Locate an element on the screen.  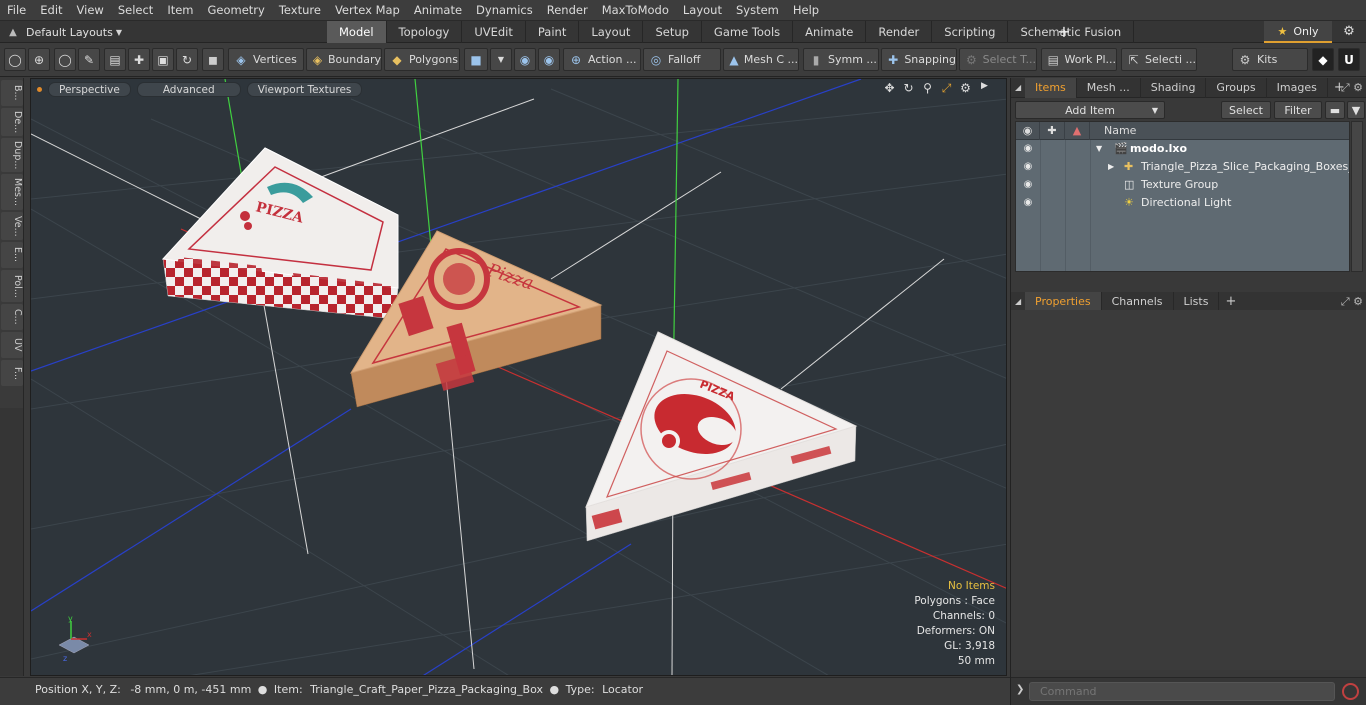
pizza-box-white-logo: PIZZA is located at coordinates (721, 436).